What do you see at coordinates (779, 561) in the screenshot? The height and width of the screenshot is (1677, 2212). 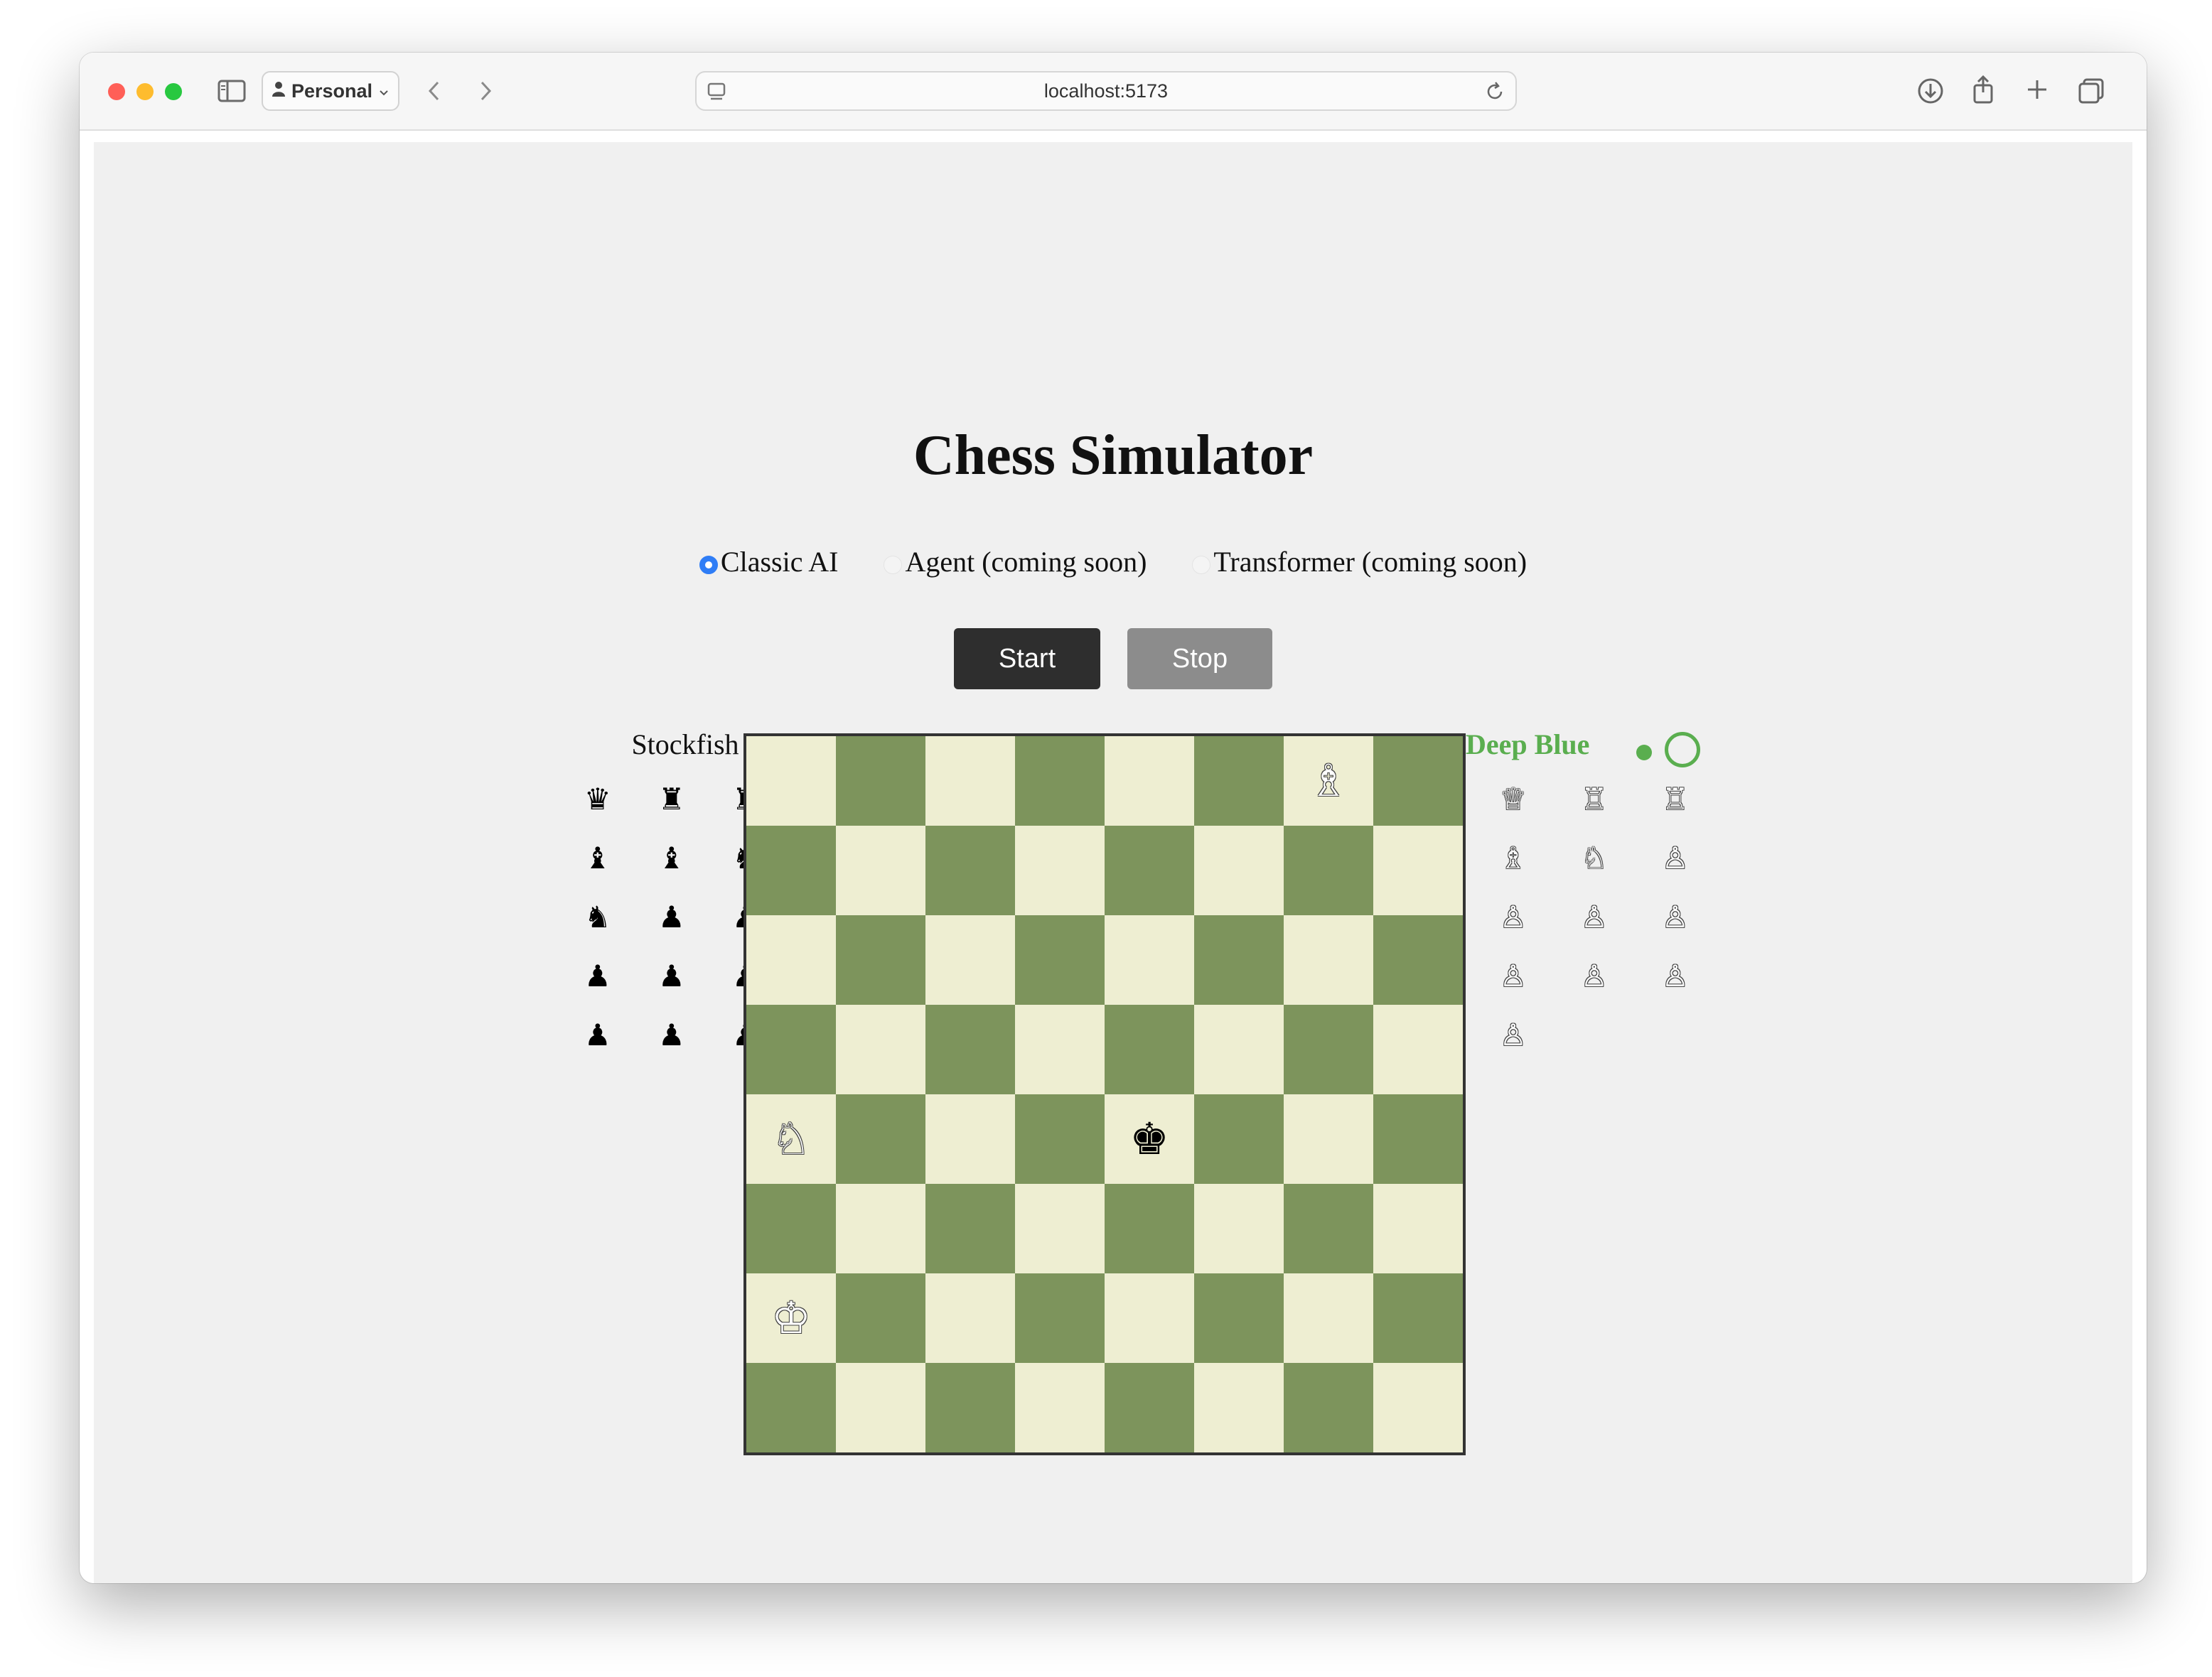 I see `mode-label: Classic AI` at bounding box center [779, 561].